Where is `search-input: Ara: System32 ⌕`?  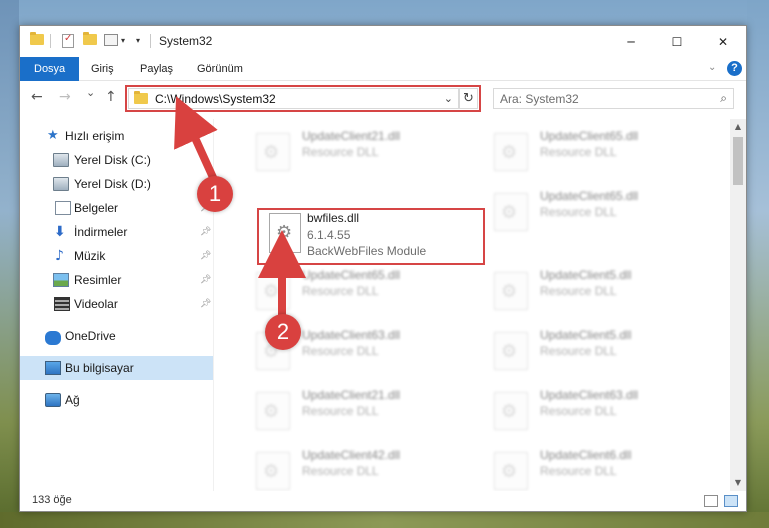
search-input: Ara: System32 ⌕ is located at coordinates (613, 98).